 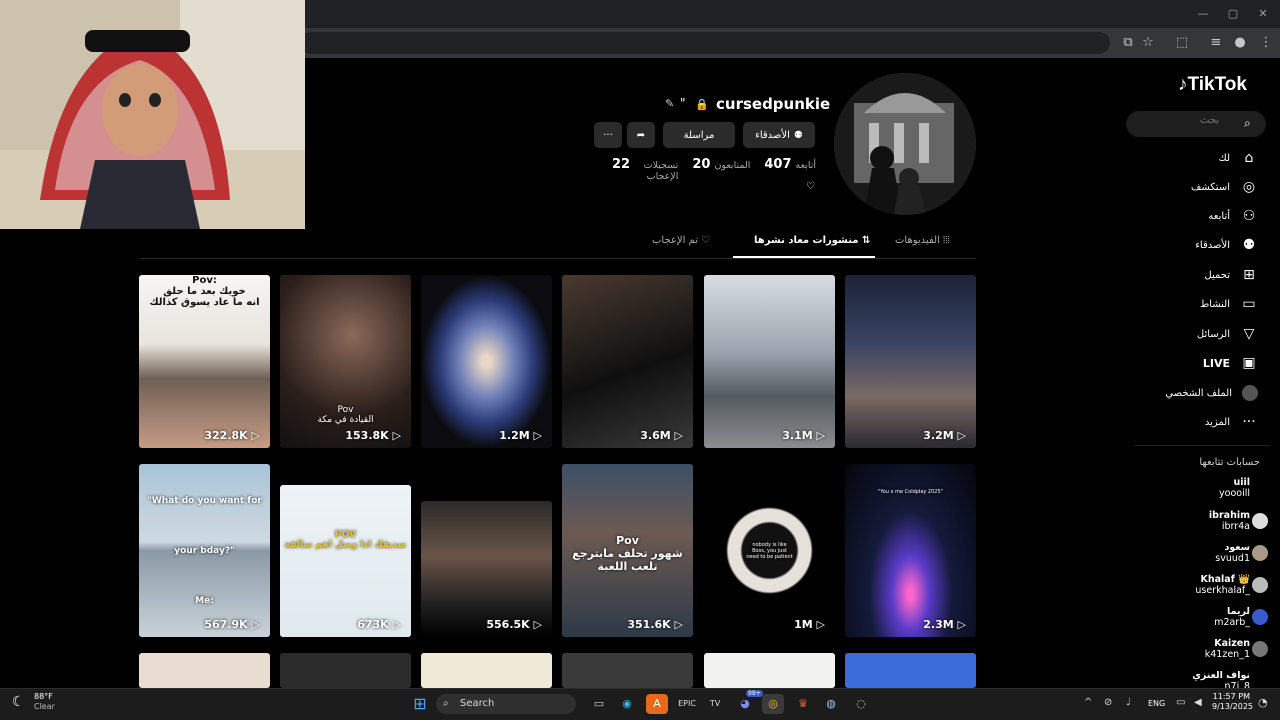 What do you see at coordinates (1203, 14) in the screenshot?
I see `minimize-button: —` at bounding box center [1203, 14].